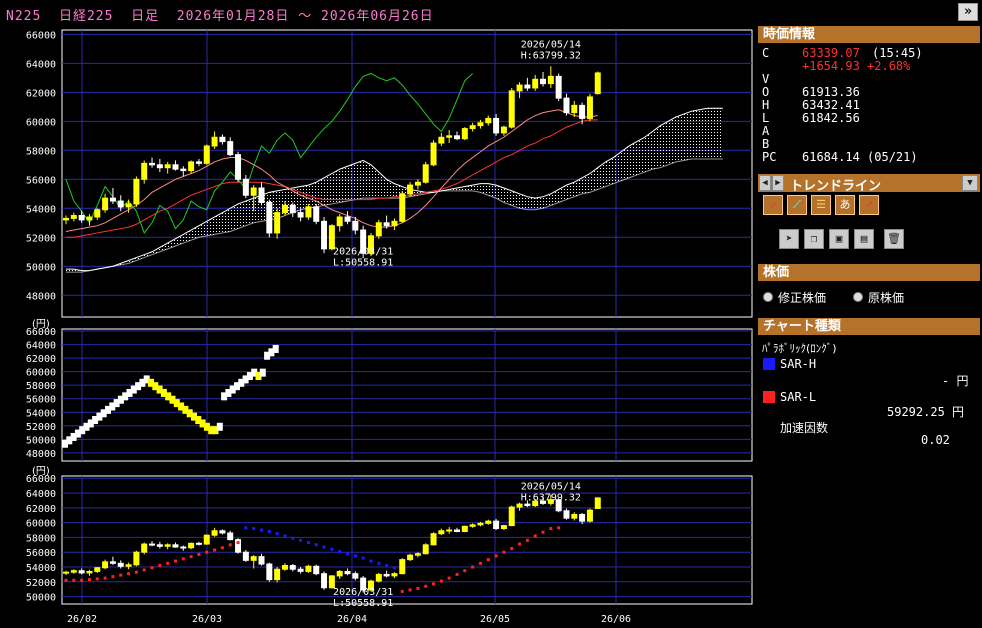  I want to click on price-heading: 株価, so click(869, 272).